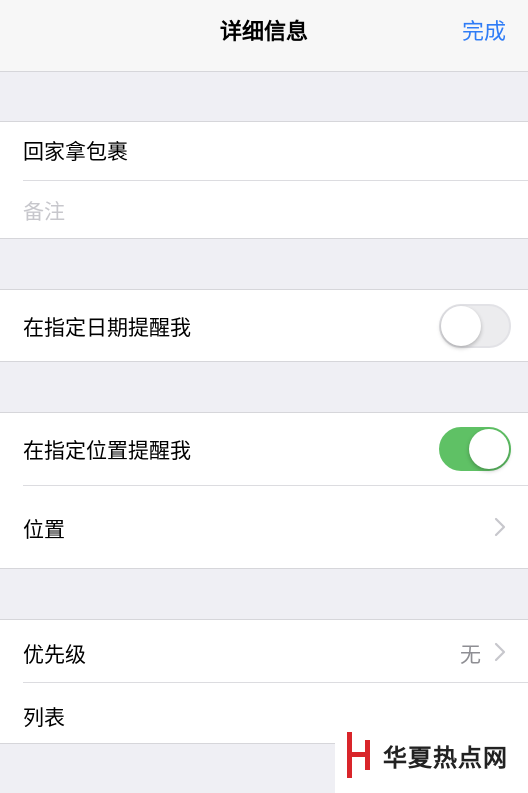 This screenshot has height=793, width=528. I want to click on date-reminder-toggle, so click(475, 326).